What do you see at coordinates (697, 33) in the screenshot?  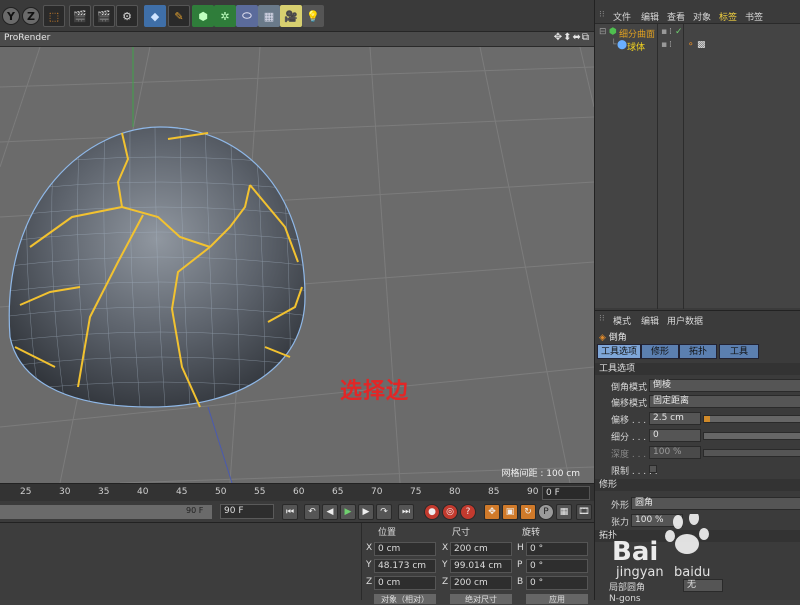 I see `object-row-subdivision: ⊟ ⬢ 细分曲面 ▪ ⁞ ✓` at bounding box center [697, 33].